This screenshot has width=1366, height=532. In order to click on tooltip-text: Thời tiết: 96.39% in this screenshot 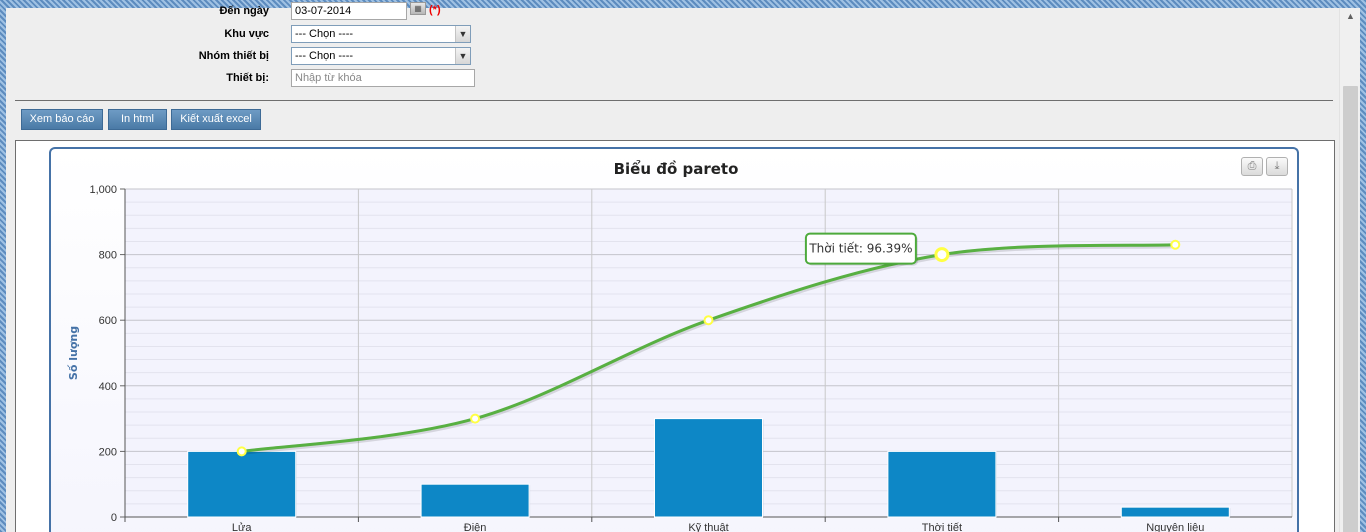, I will do `click(860, 249)`.